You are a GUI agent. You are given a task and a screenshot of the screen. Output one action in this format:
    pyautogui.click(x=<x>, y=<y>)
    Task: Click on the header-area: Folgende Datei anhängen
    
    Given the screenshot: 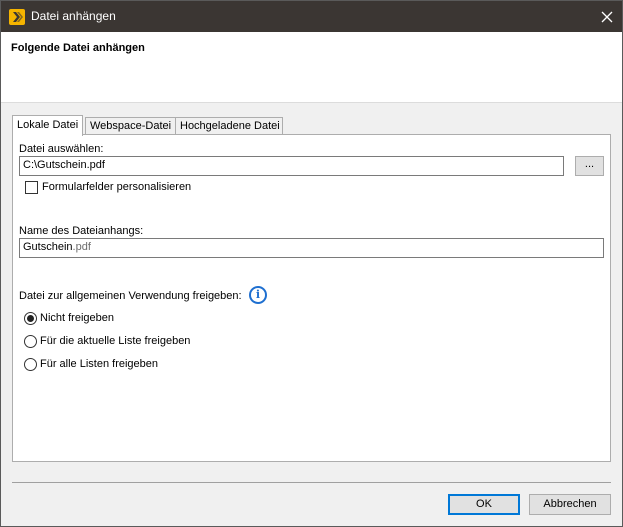 What is the action you would take?
    pyautogui.click(x=311, y=67)
    